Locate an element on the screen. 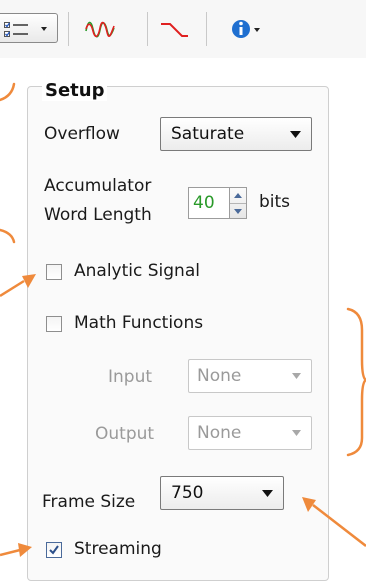 Image resolution: width=366 pixels, height=588 pixels. overflow-label: Overflow is located at coordinates (82, 134).